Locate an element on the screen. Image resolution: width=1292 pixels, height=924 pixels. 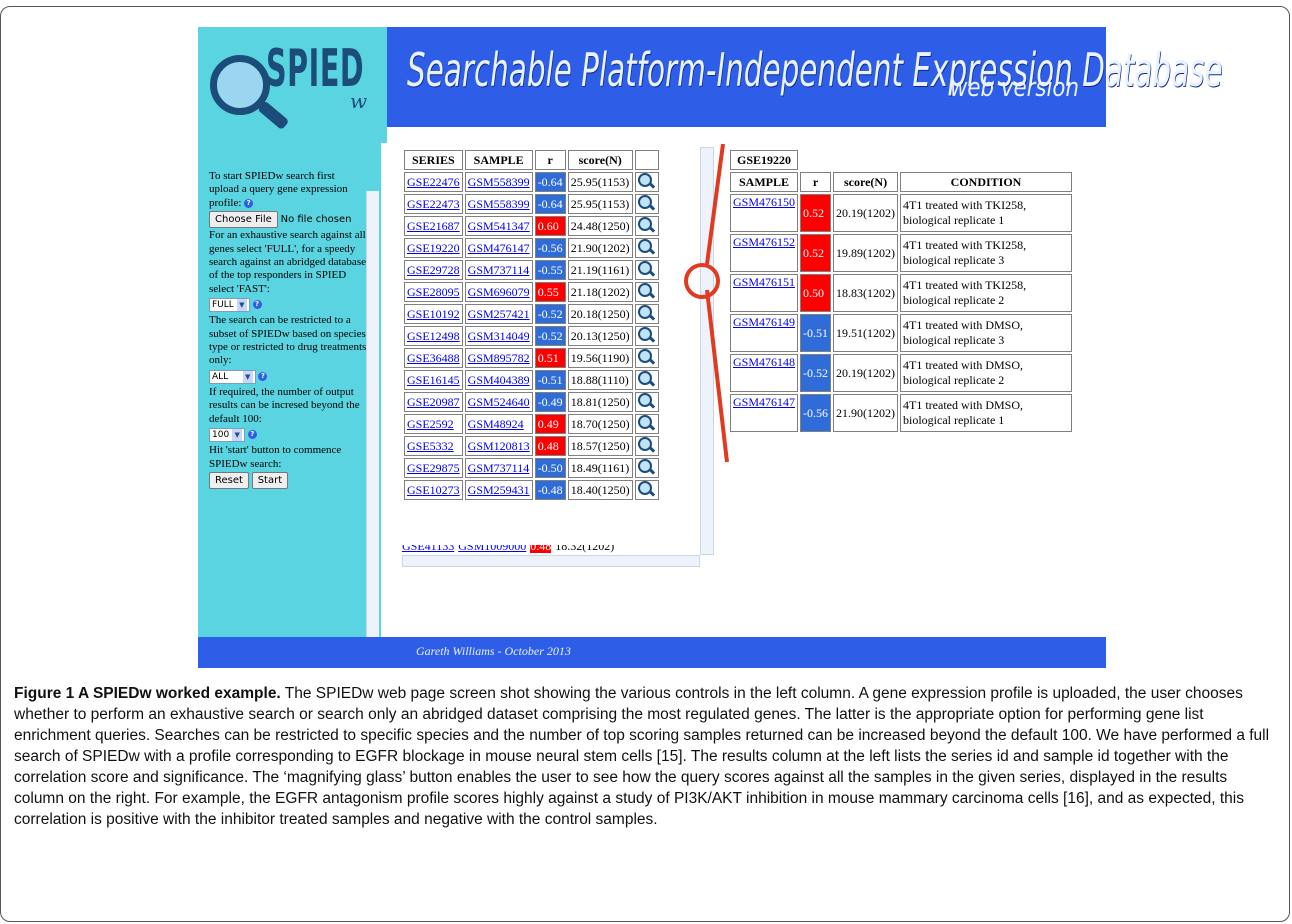
sample-link: GSM48924 is located at coordinates (496, 424).